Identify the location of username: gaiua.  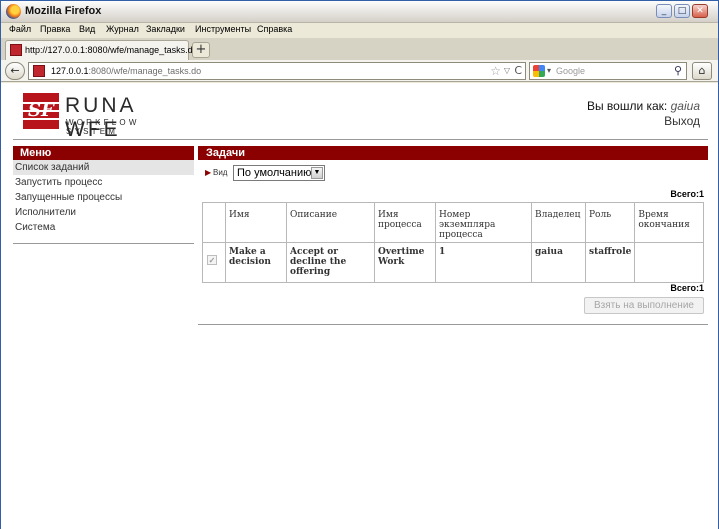
(685, 106).